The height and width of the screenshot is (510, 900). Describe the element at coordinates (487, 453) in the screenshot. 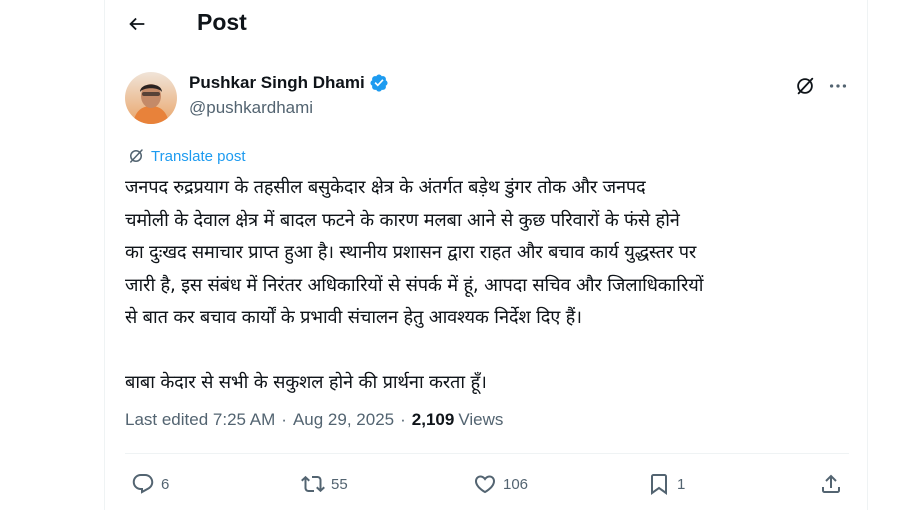

I see `divider` at that location.